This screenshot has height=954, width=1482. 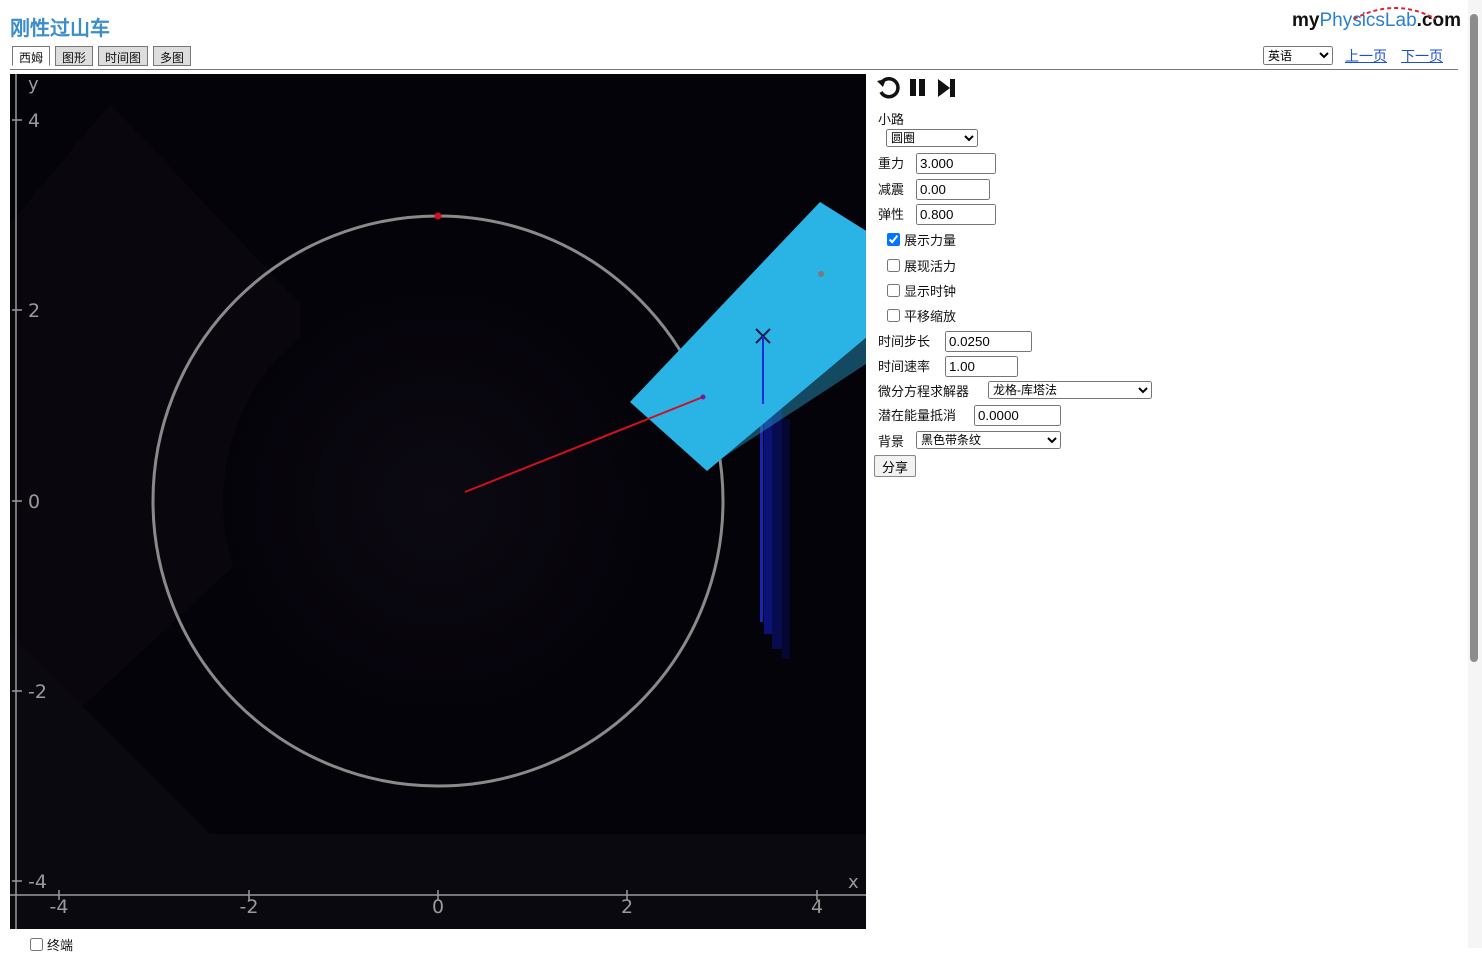 I want to click on damping-input, so click(x=953, y=189).